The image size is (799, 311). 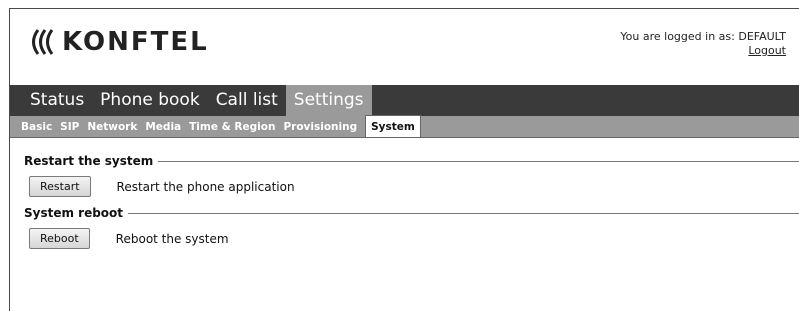 I want to click on reboot-description: Reboot the system, so click(x=172, y=238).